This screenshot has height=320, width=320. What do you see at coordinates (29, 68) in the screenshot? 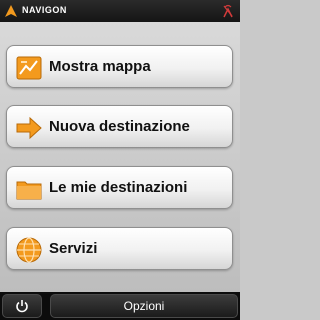
I see `map-icon` at bounding box center [29, 68].